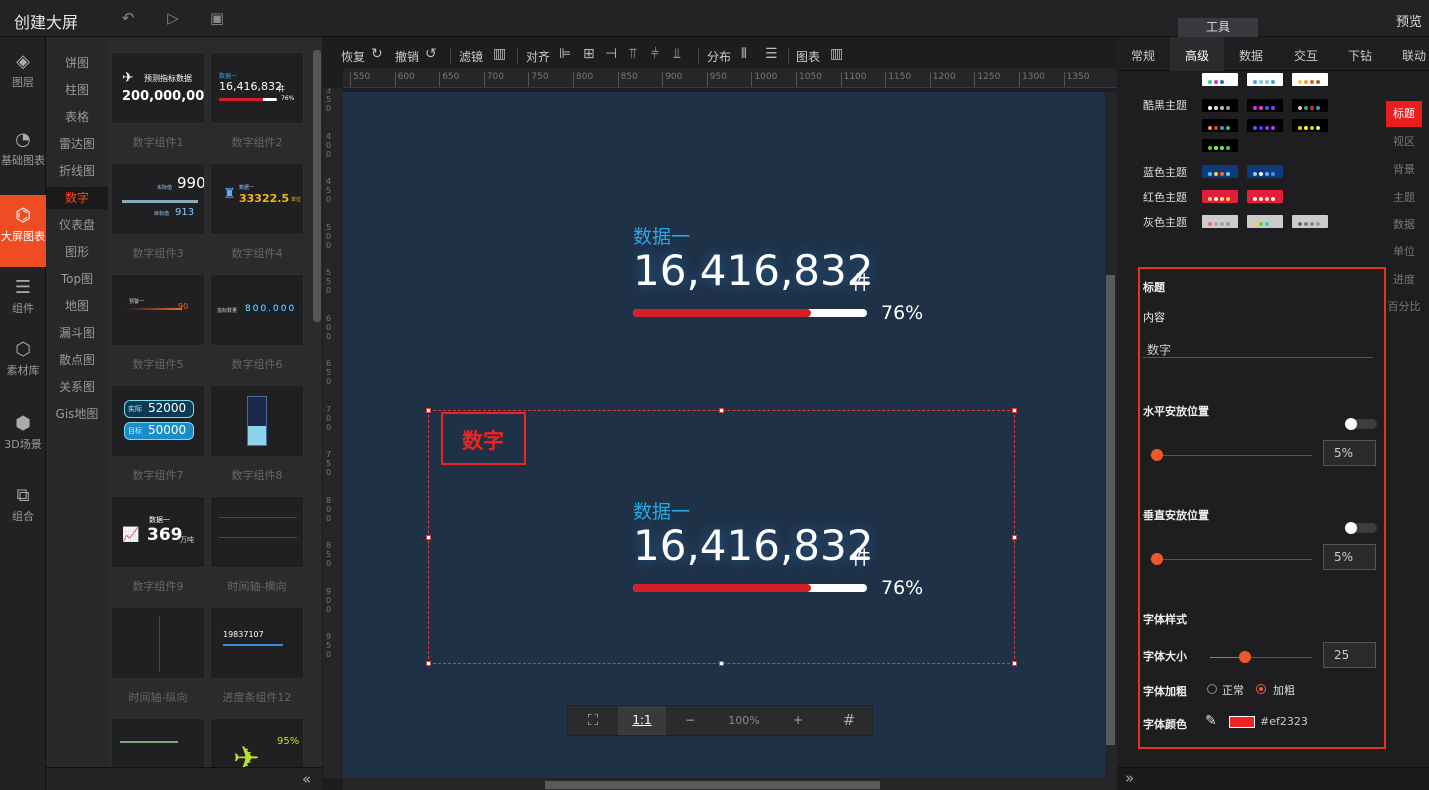 The height and width of the screenshot is (790, 1429). Describe the element at coordinates (306, 779) in the screenshot. I see `collapse-left-icon: «` at that location.